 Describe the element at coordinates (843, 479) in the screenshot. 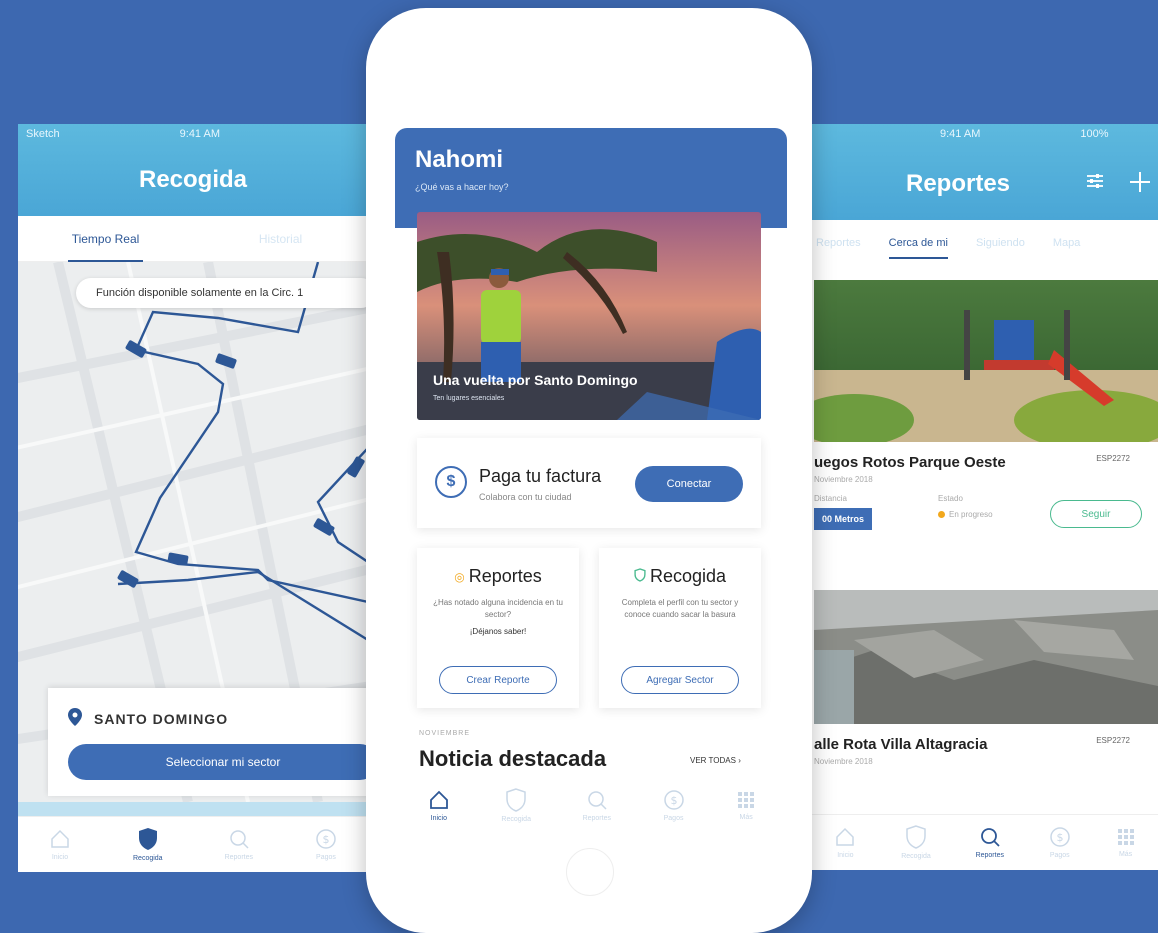

I see `report-date: Noviembre 2018` at that location.